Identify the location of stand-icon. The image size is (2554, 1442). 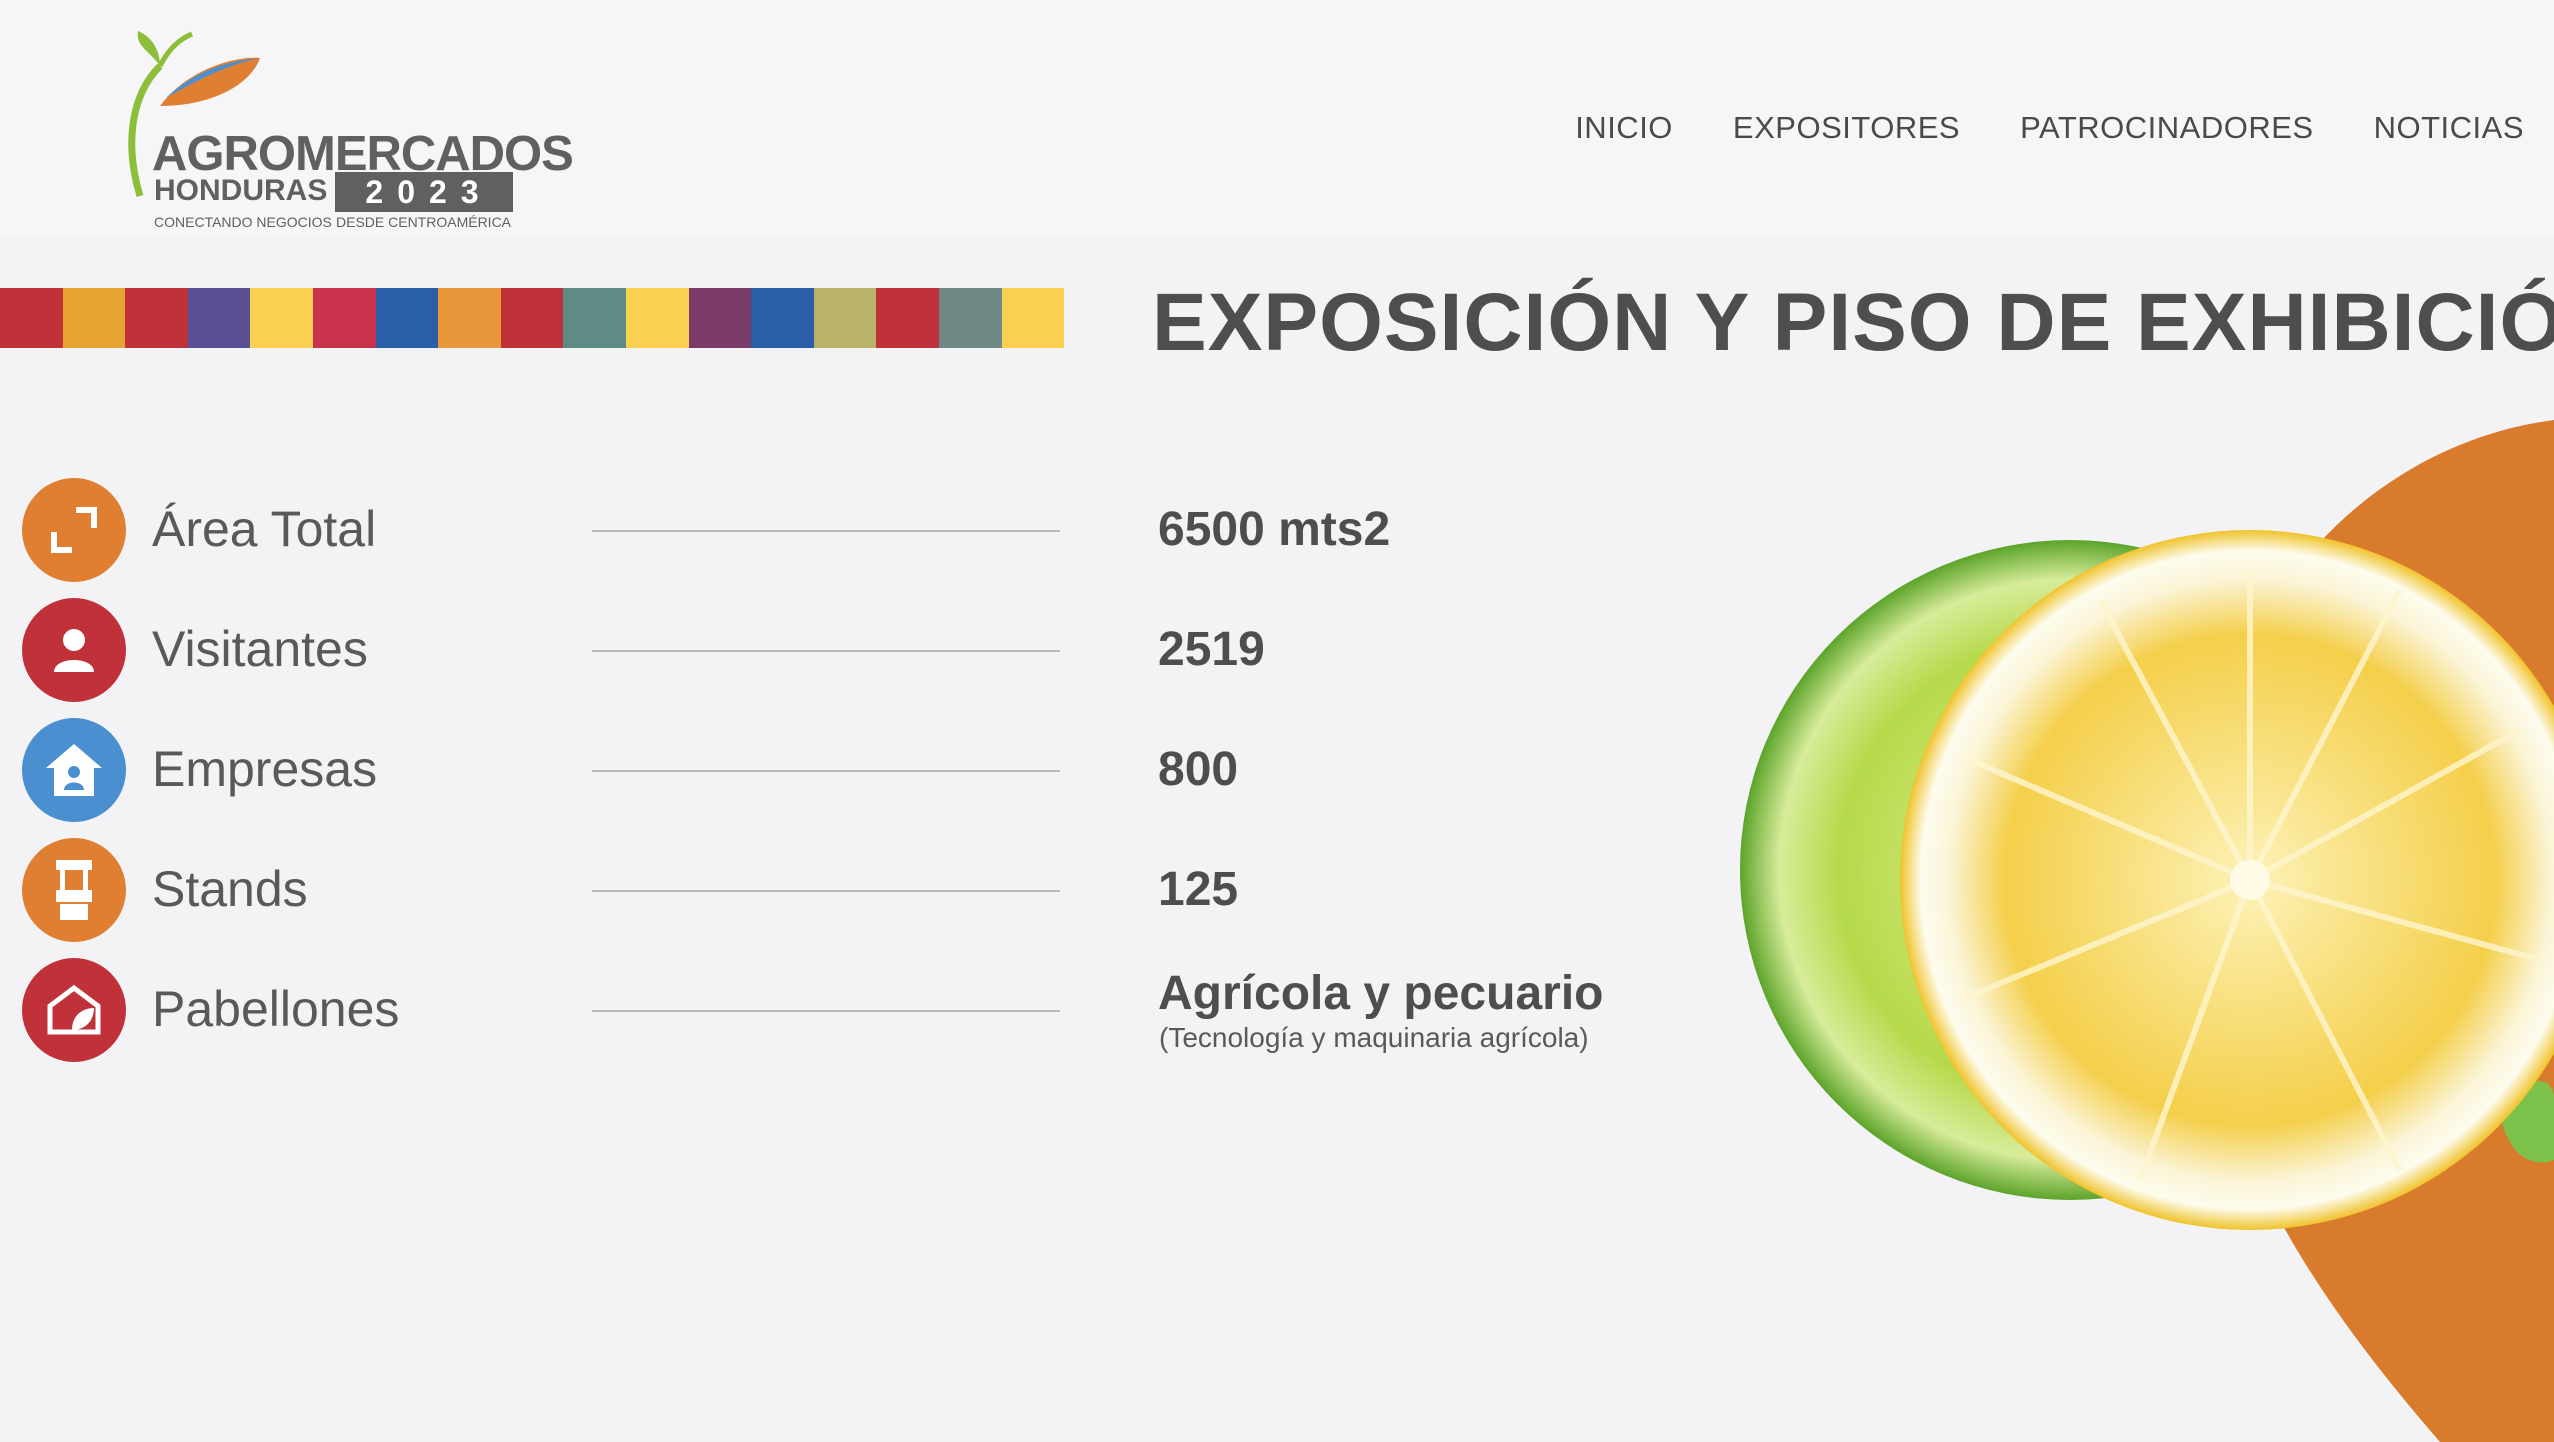
(74, 890).